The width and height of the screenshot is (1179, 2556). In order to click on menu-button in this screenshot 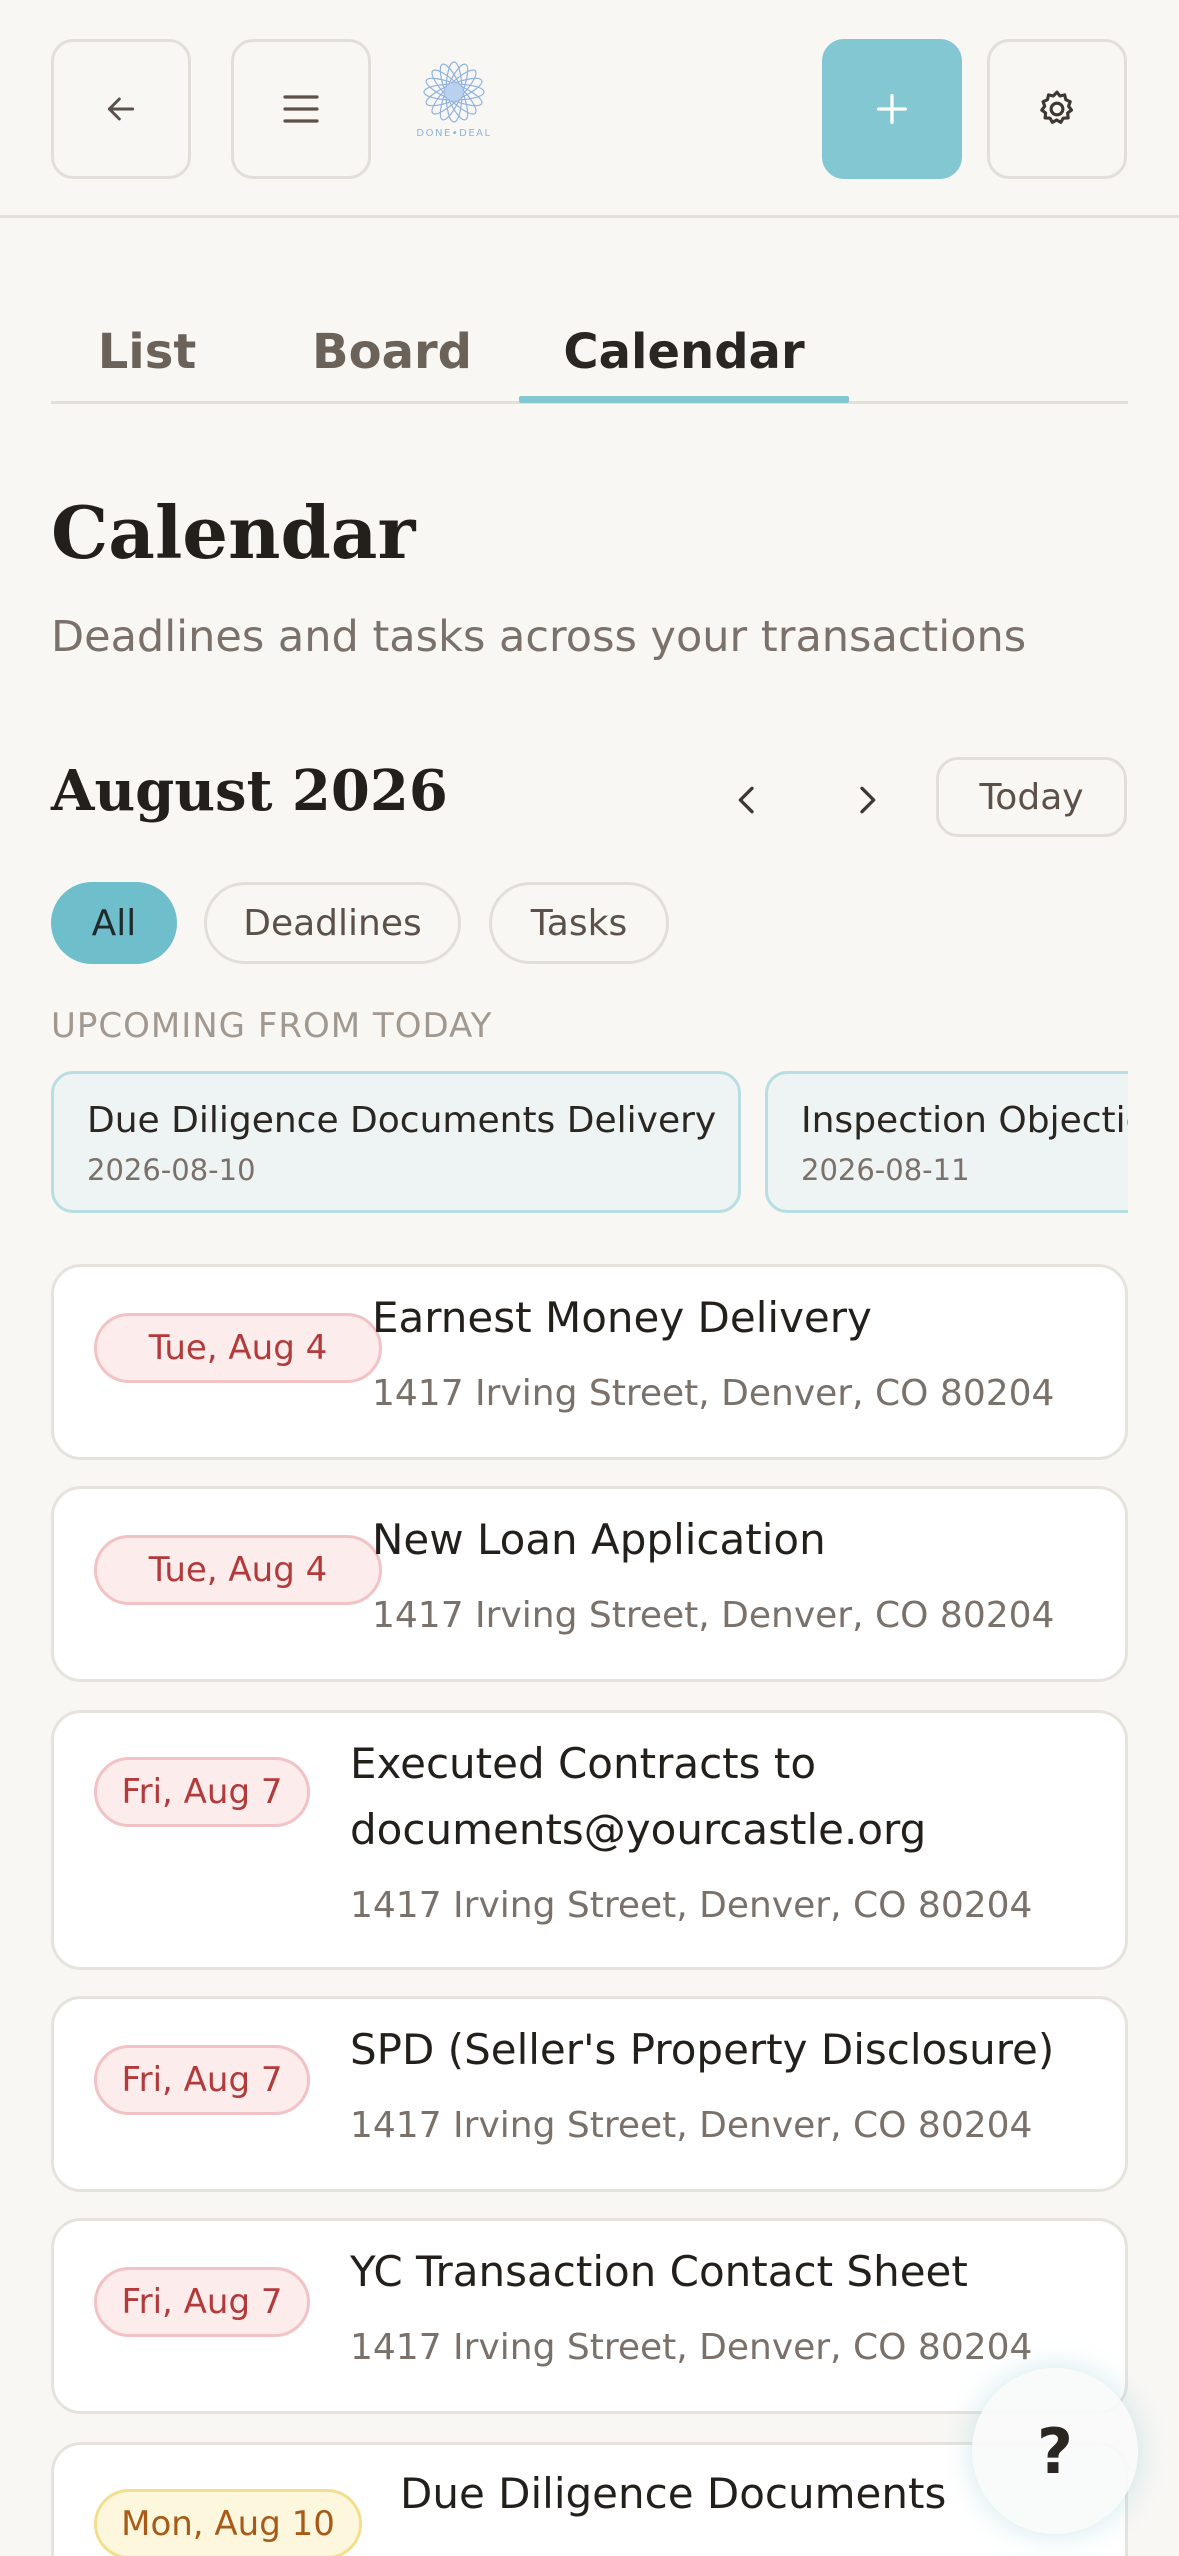, I will do `click(301, 109)`.